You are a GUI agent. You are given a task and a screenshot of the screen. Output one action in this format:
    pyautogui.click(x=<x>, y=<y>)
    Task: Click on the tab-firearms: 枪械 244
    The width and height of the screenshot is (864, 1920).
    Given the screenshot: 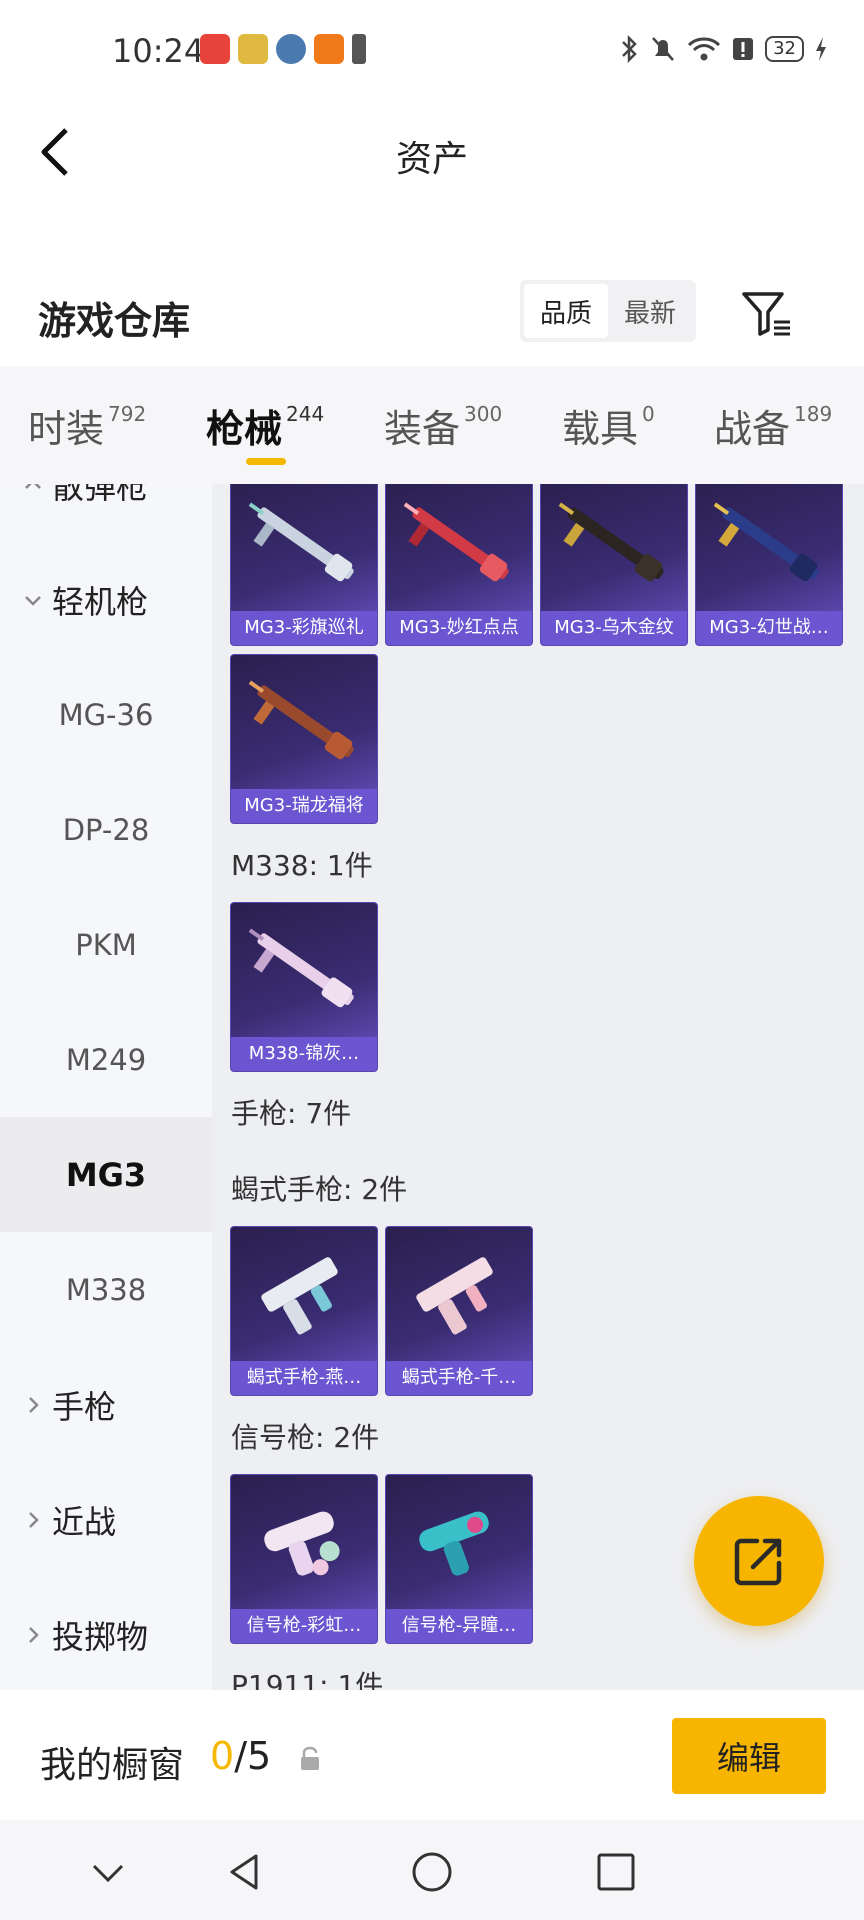 What is the action you would take?
    pyautogui.click(x=265, y=425)
    